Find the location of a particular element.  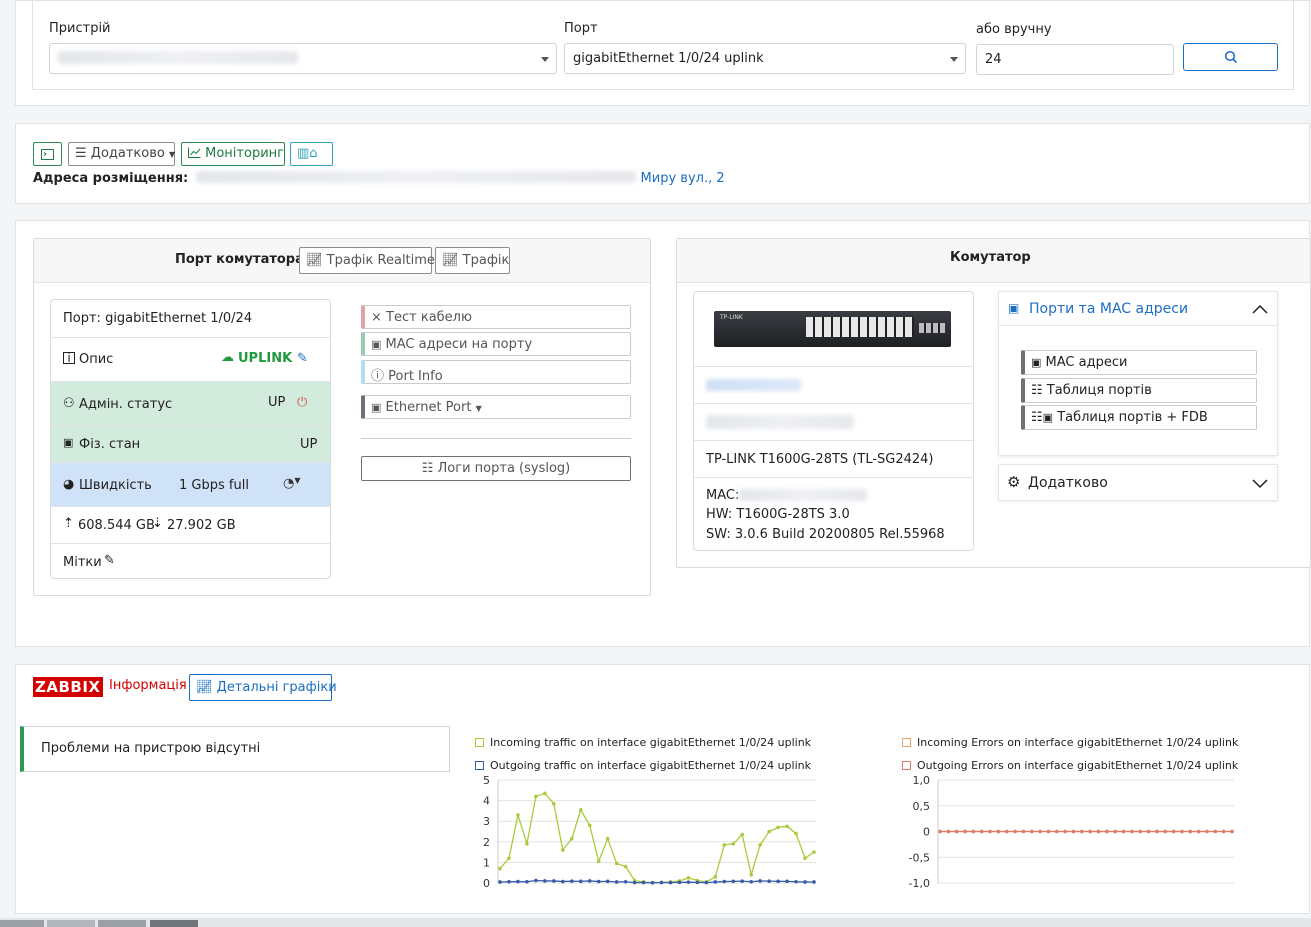

cable-test-button: ⨯ Тест кабелю is located at coordinates (496, 317).